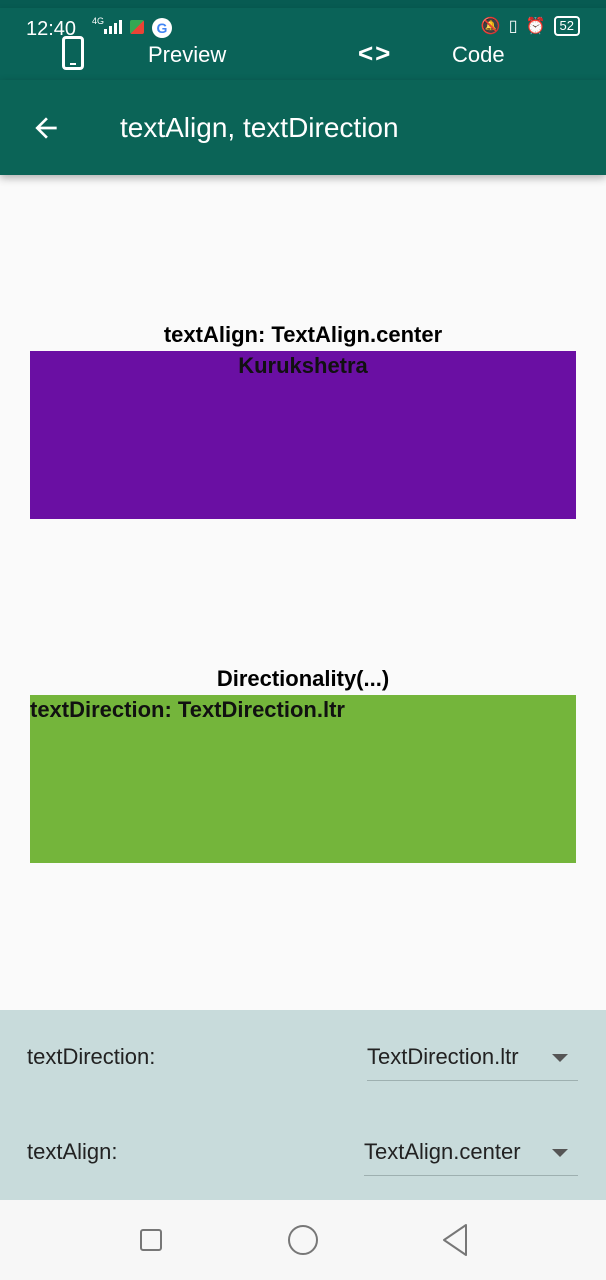 The height and width of the screenshot is (1280, 606). I want to click on phone-icon, so click(73, 53).